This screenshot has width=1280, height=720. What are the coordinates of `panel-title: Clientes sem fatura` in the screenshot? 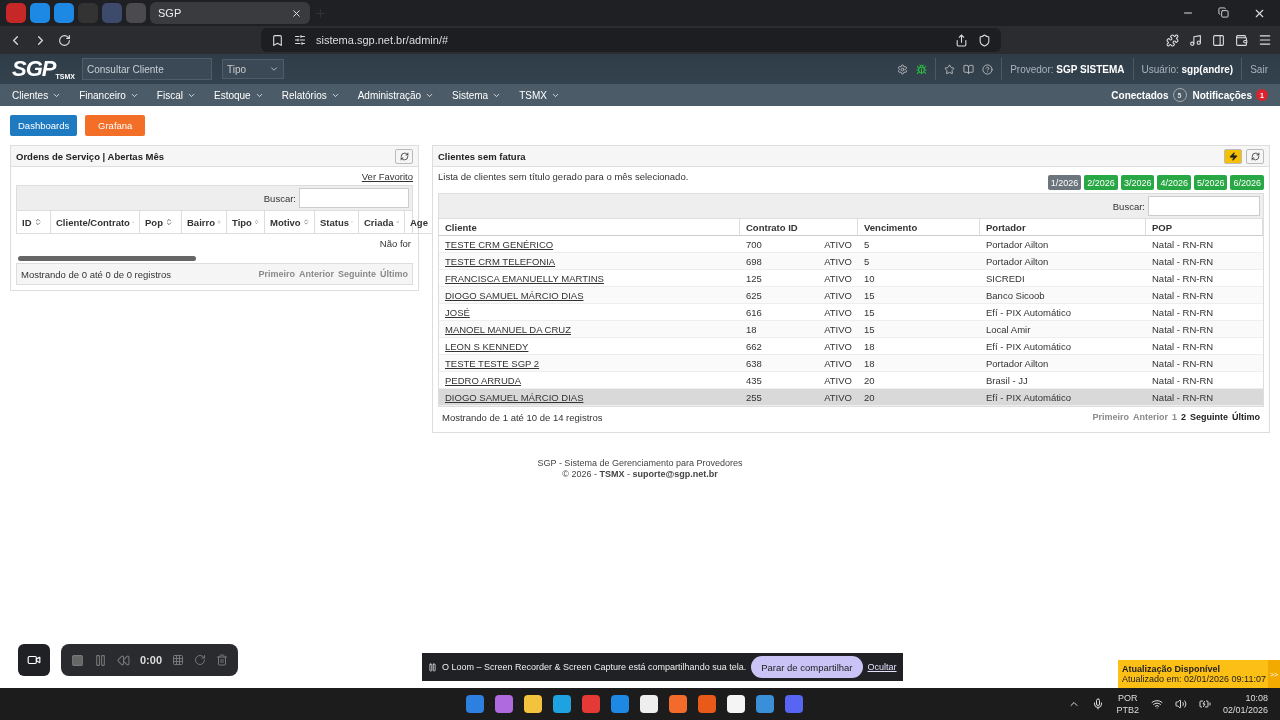 It's located at (482, 156).